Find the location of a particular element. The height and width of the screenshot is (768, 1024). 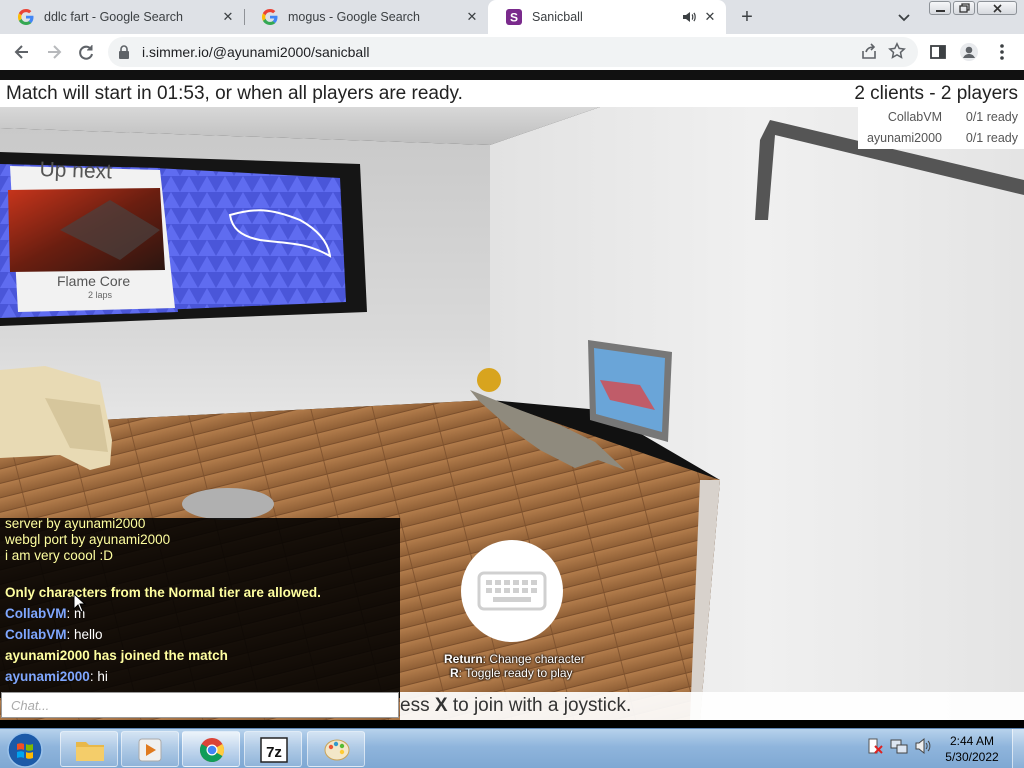

browser-toolbar: i.simmer.io/@ayunami2000/sanicball is located at coordinates (512, 52).